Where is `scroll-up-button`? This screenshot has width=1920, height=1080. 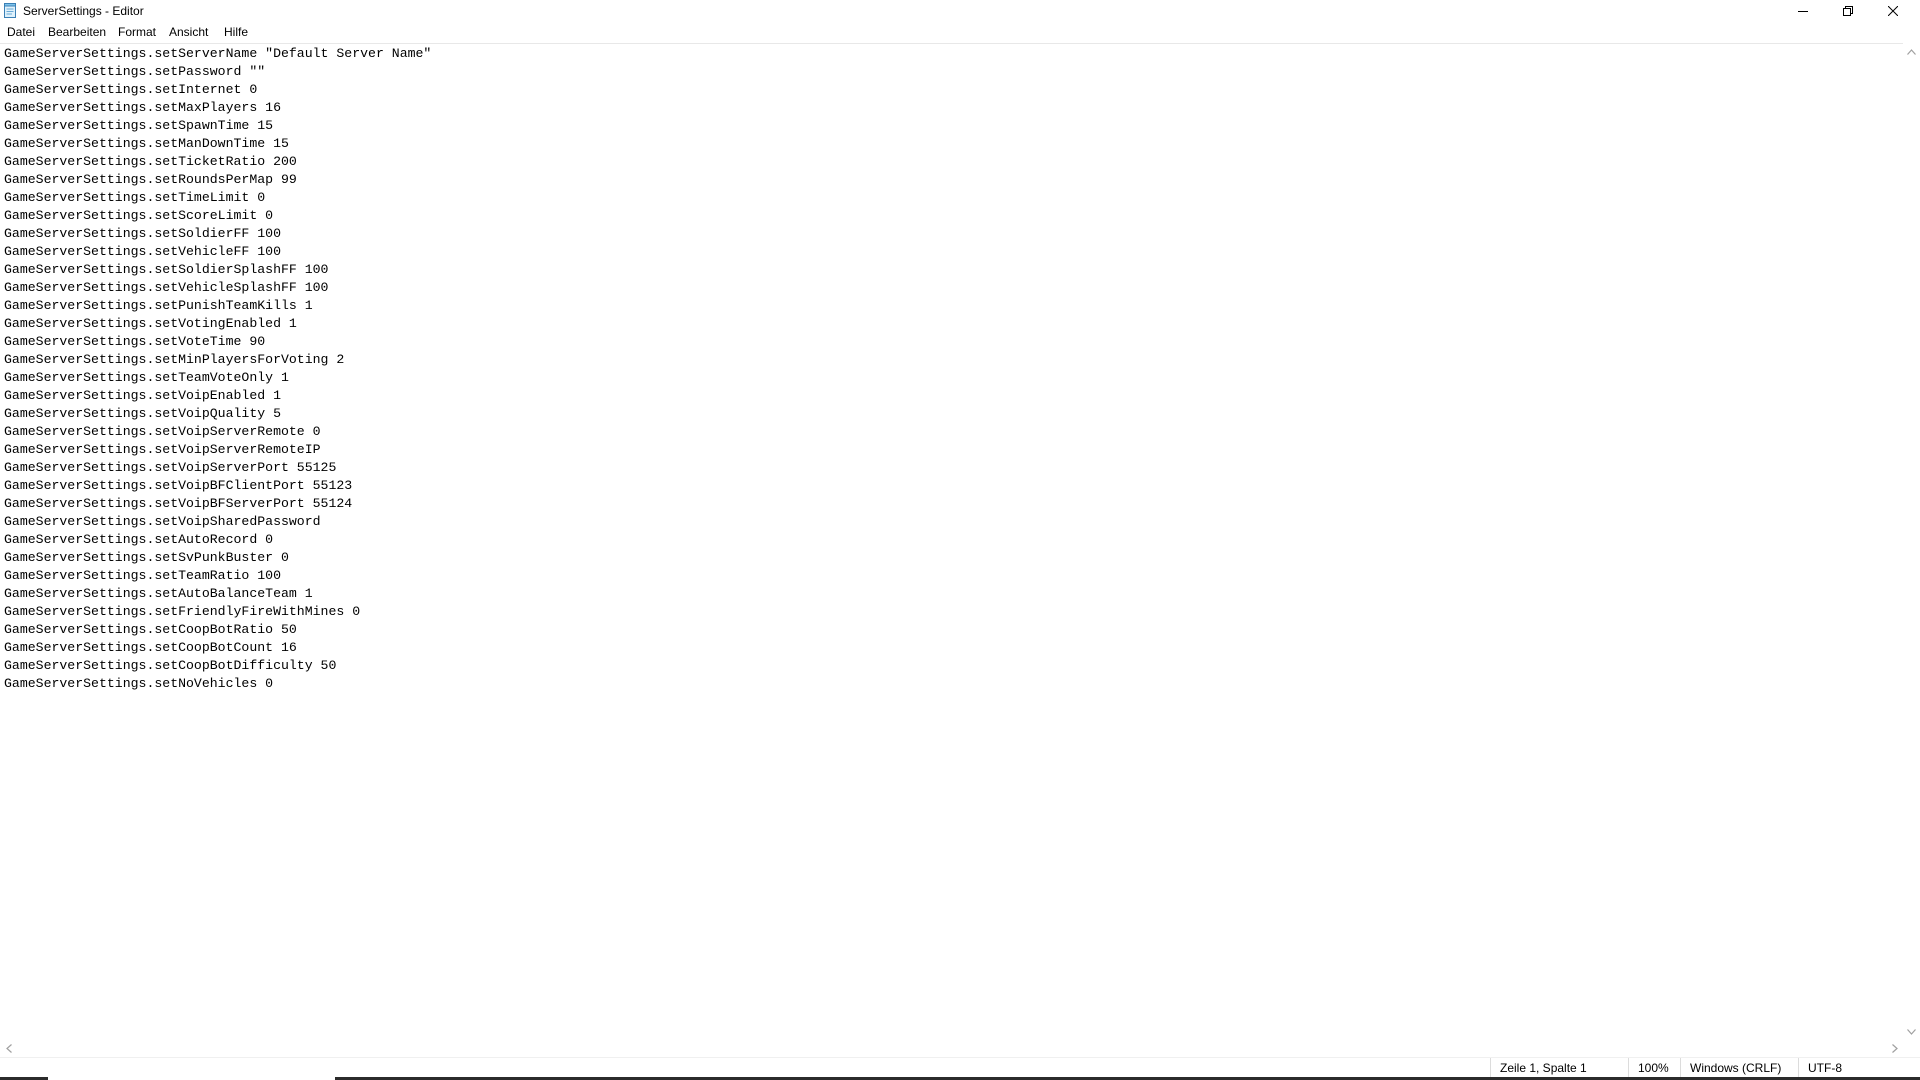 scroll-up-button is located at coordinates (1911, 51).